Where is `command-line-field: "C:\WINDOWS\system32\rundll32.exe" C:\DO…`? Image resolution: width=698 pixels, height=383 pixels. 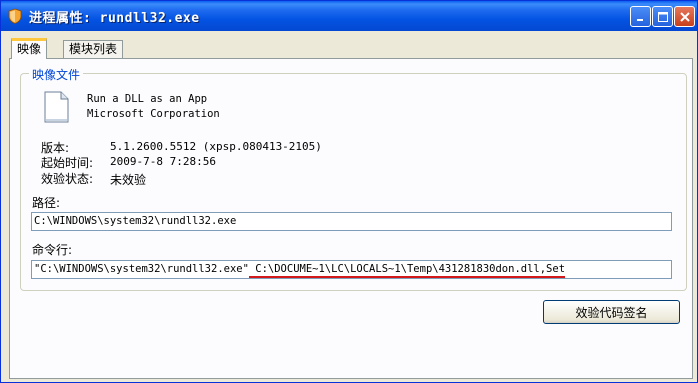 command-line-field: "C:\WINDOWS\system32\rundll32.exe" C:\DO… is located at coordinates (351, 269).